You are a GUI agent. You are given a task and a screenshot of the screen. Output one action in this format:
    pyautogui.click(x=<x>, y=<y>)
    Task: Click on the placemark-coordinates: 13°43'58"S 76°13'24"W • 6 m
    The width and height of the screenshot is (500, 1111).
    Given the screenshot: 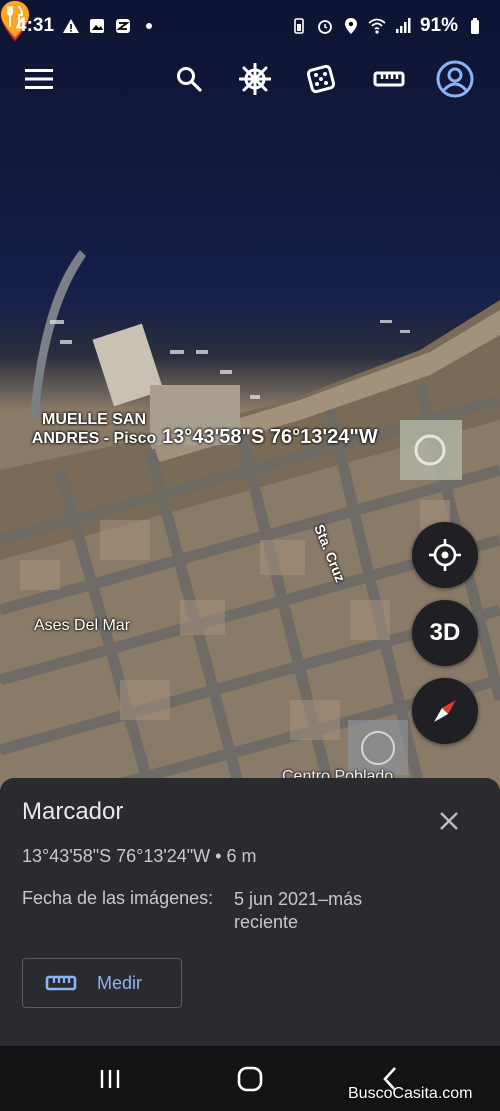 What is the action you would take?
    pyautogui.click(x=139, y=856)
    